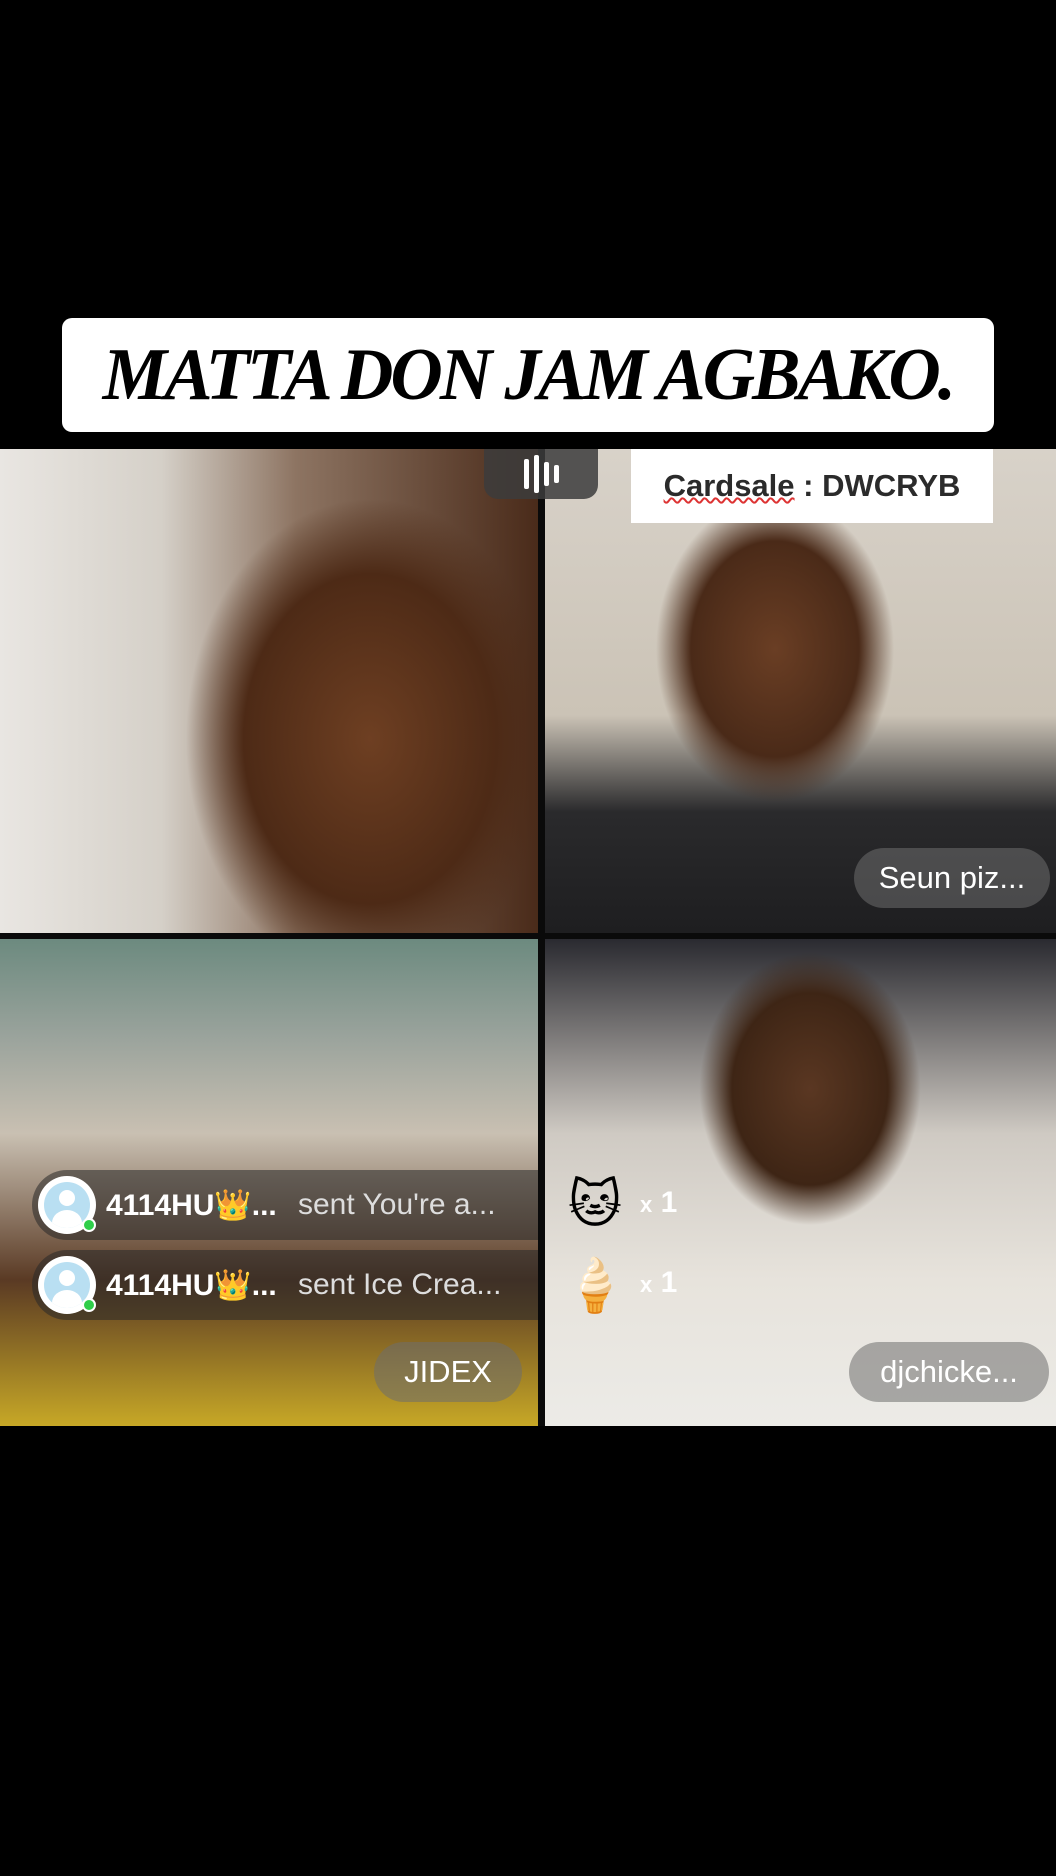 This screenshot has height=1876, width=1056. I want to click on cardsale-label: Cardsale, so click(729, 485).